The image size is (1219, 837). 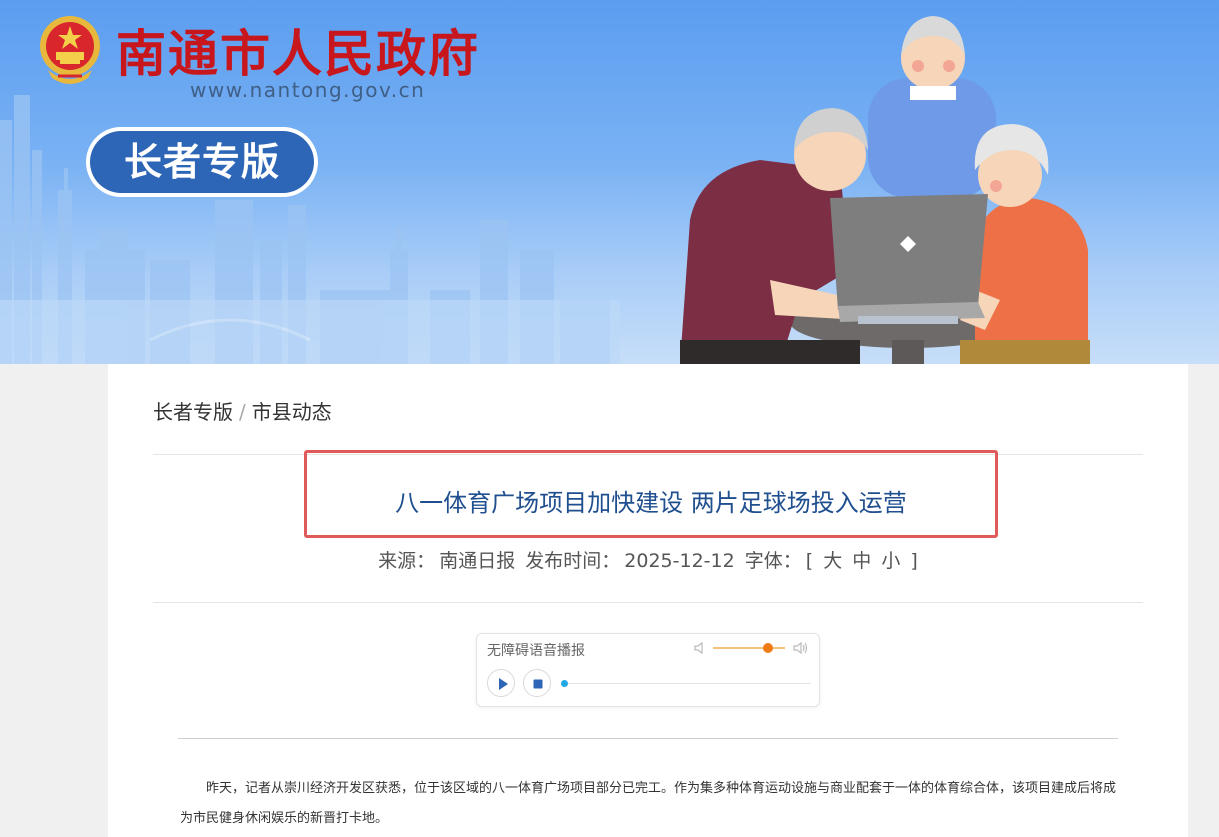 I want to click on elder-version-label: 长者专版, so click(x=202, y=162).